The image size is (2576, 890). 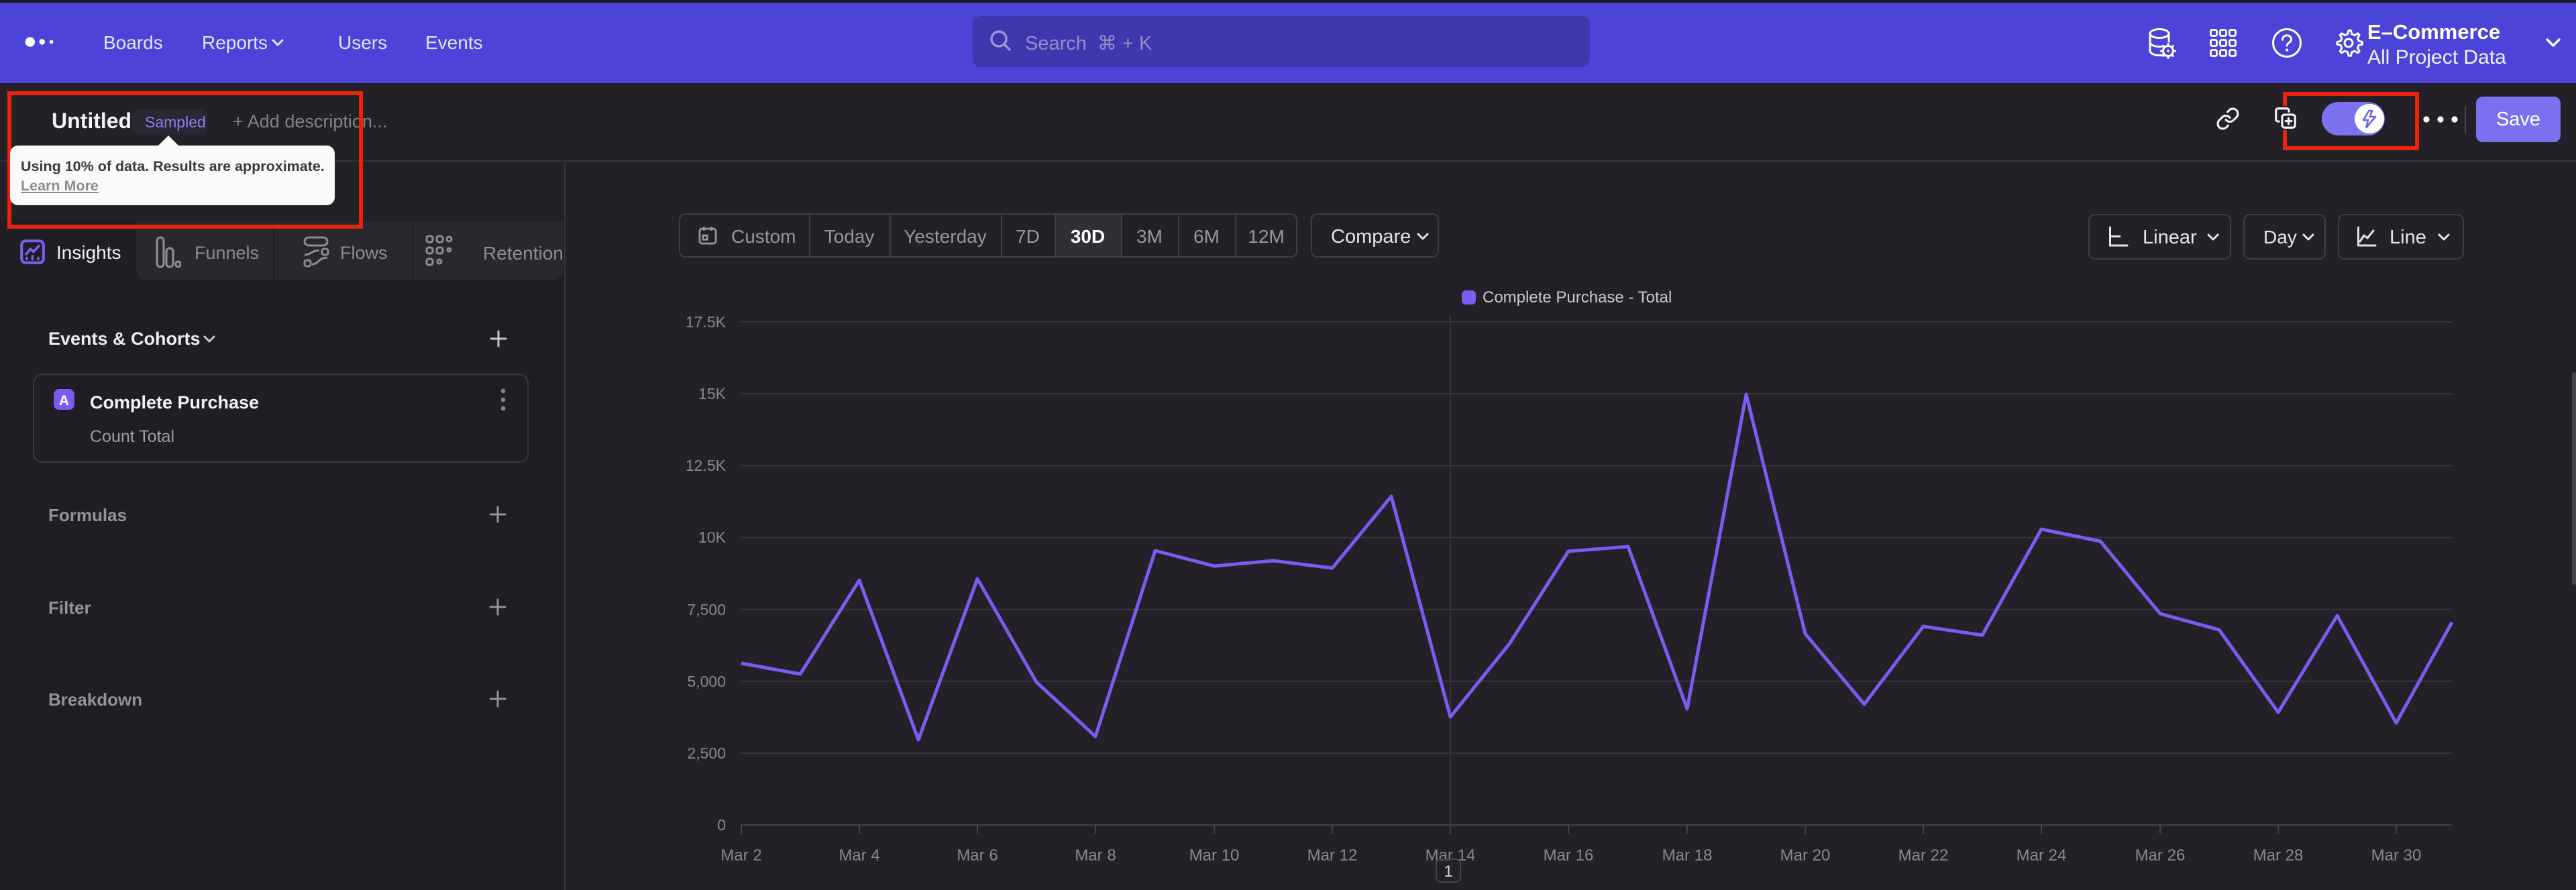 I want to click on svg-text: Mar 2, so click(x=740, y=855).